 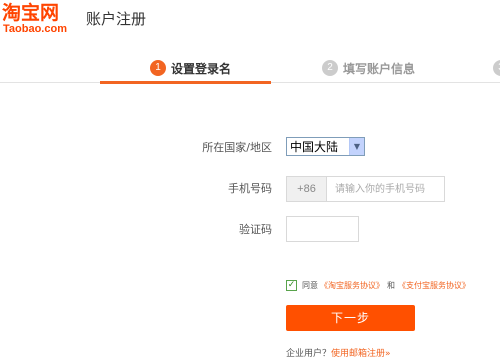 I want to click on region-selected-value: 中国大陆, so click(x=314, y=147).